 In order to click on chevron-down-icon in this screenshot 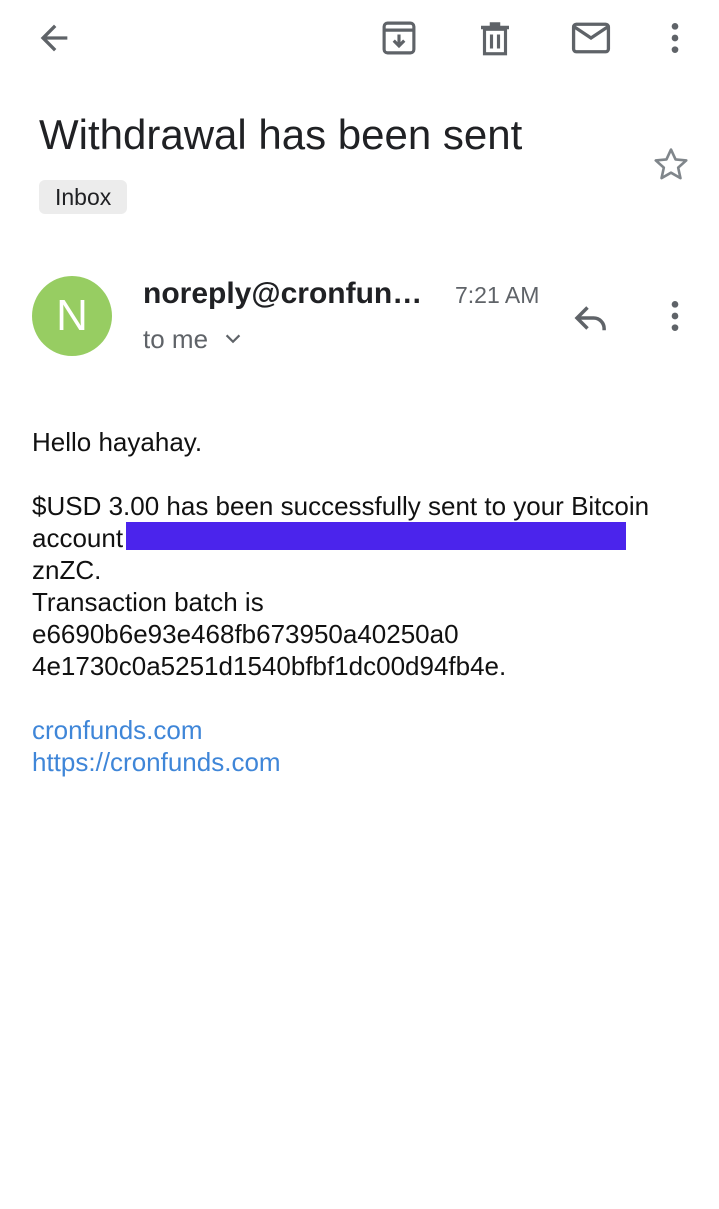, I will do `click(233, 339)`.